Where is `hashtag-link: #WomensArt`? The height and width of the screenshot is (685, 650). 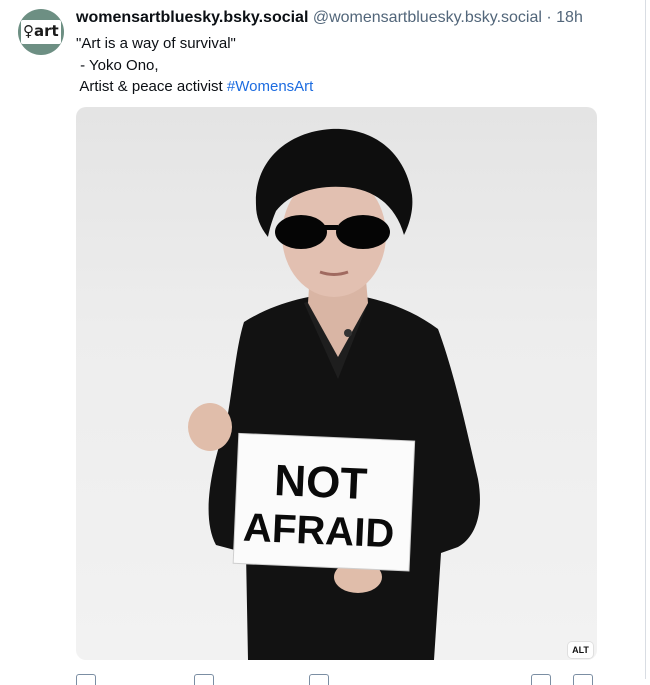 hashtag-link: #WomensArt is located at coordinates (270, 86).